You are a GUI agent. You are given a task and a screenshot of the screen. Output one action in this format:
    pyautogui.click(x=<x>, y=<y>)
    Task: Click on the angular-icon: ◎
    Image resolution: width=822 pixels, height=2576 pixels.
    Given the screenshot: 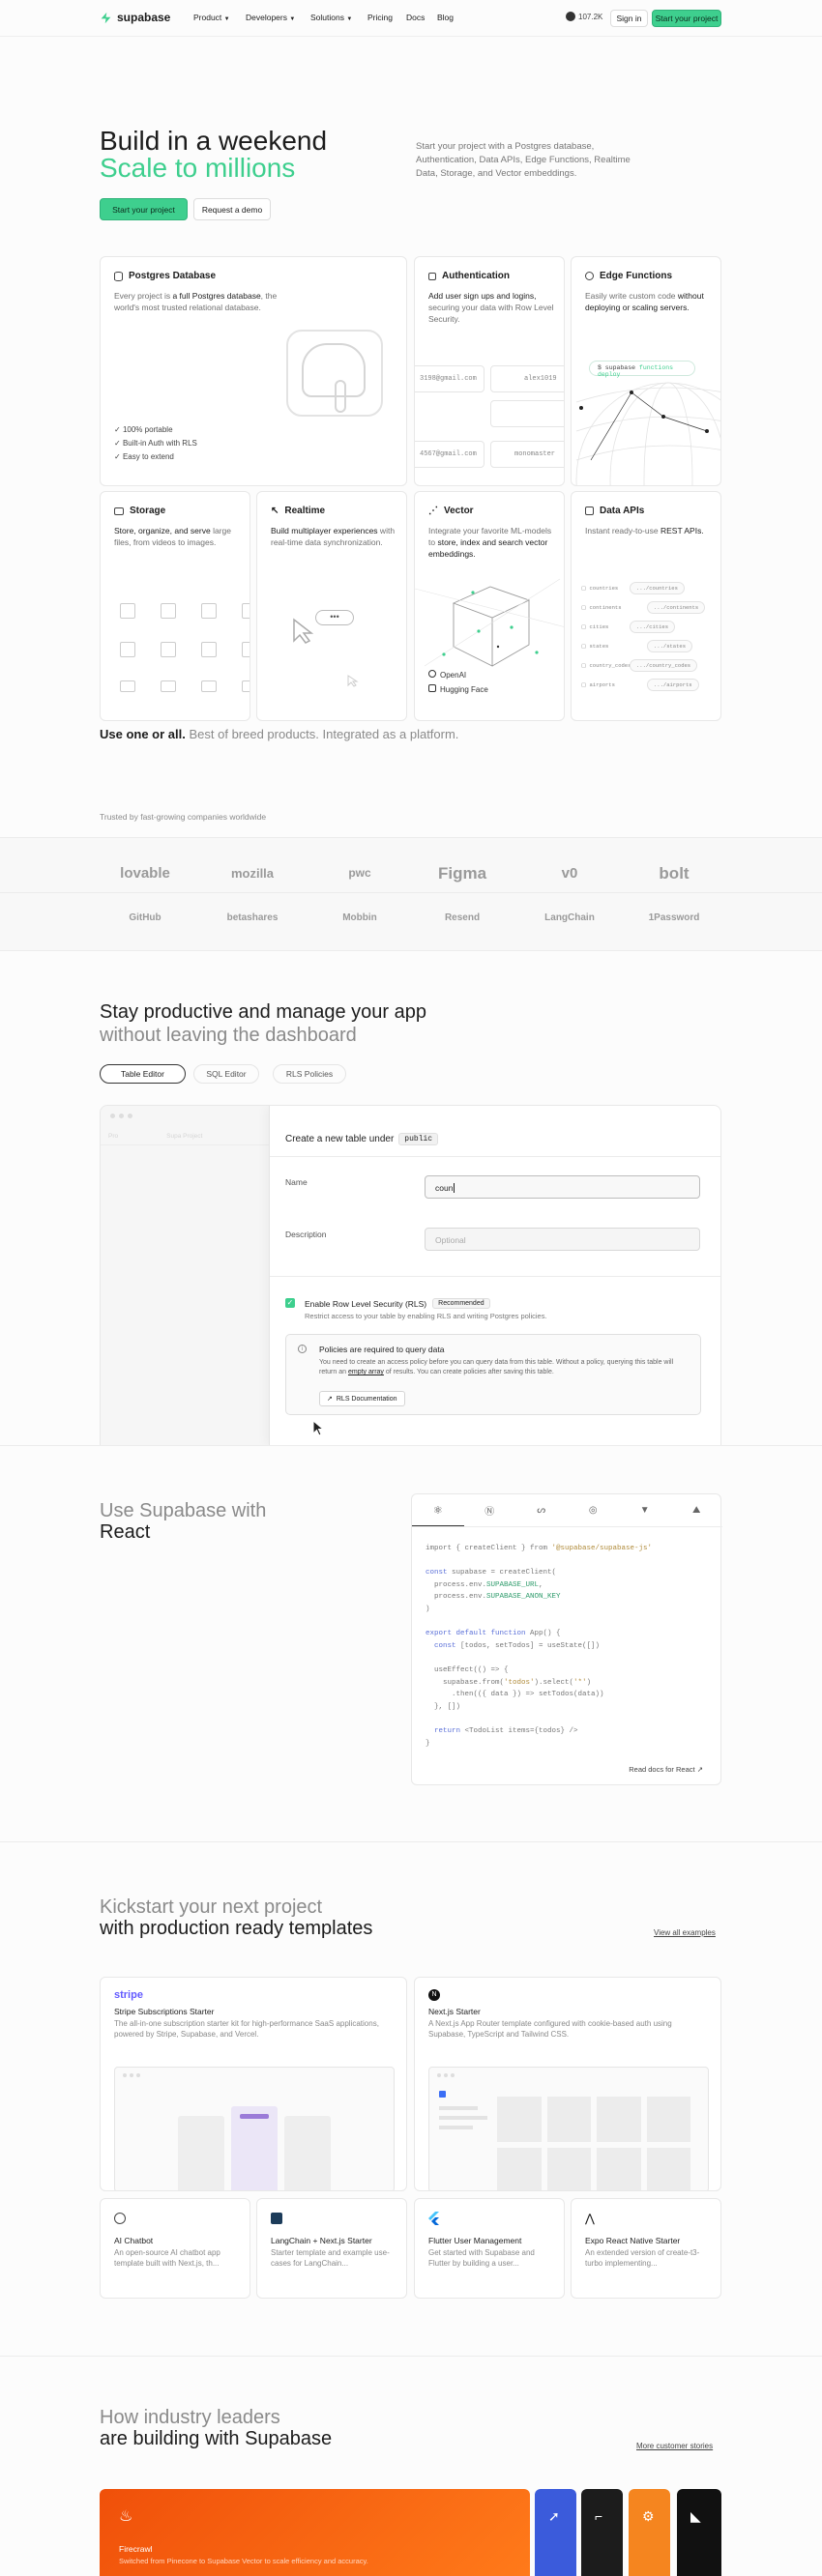 What is the action you would take?
    pyautogui.click(x=594, y=1510)
    